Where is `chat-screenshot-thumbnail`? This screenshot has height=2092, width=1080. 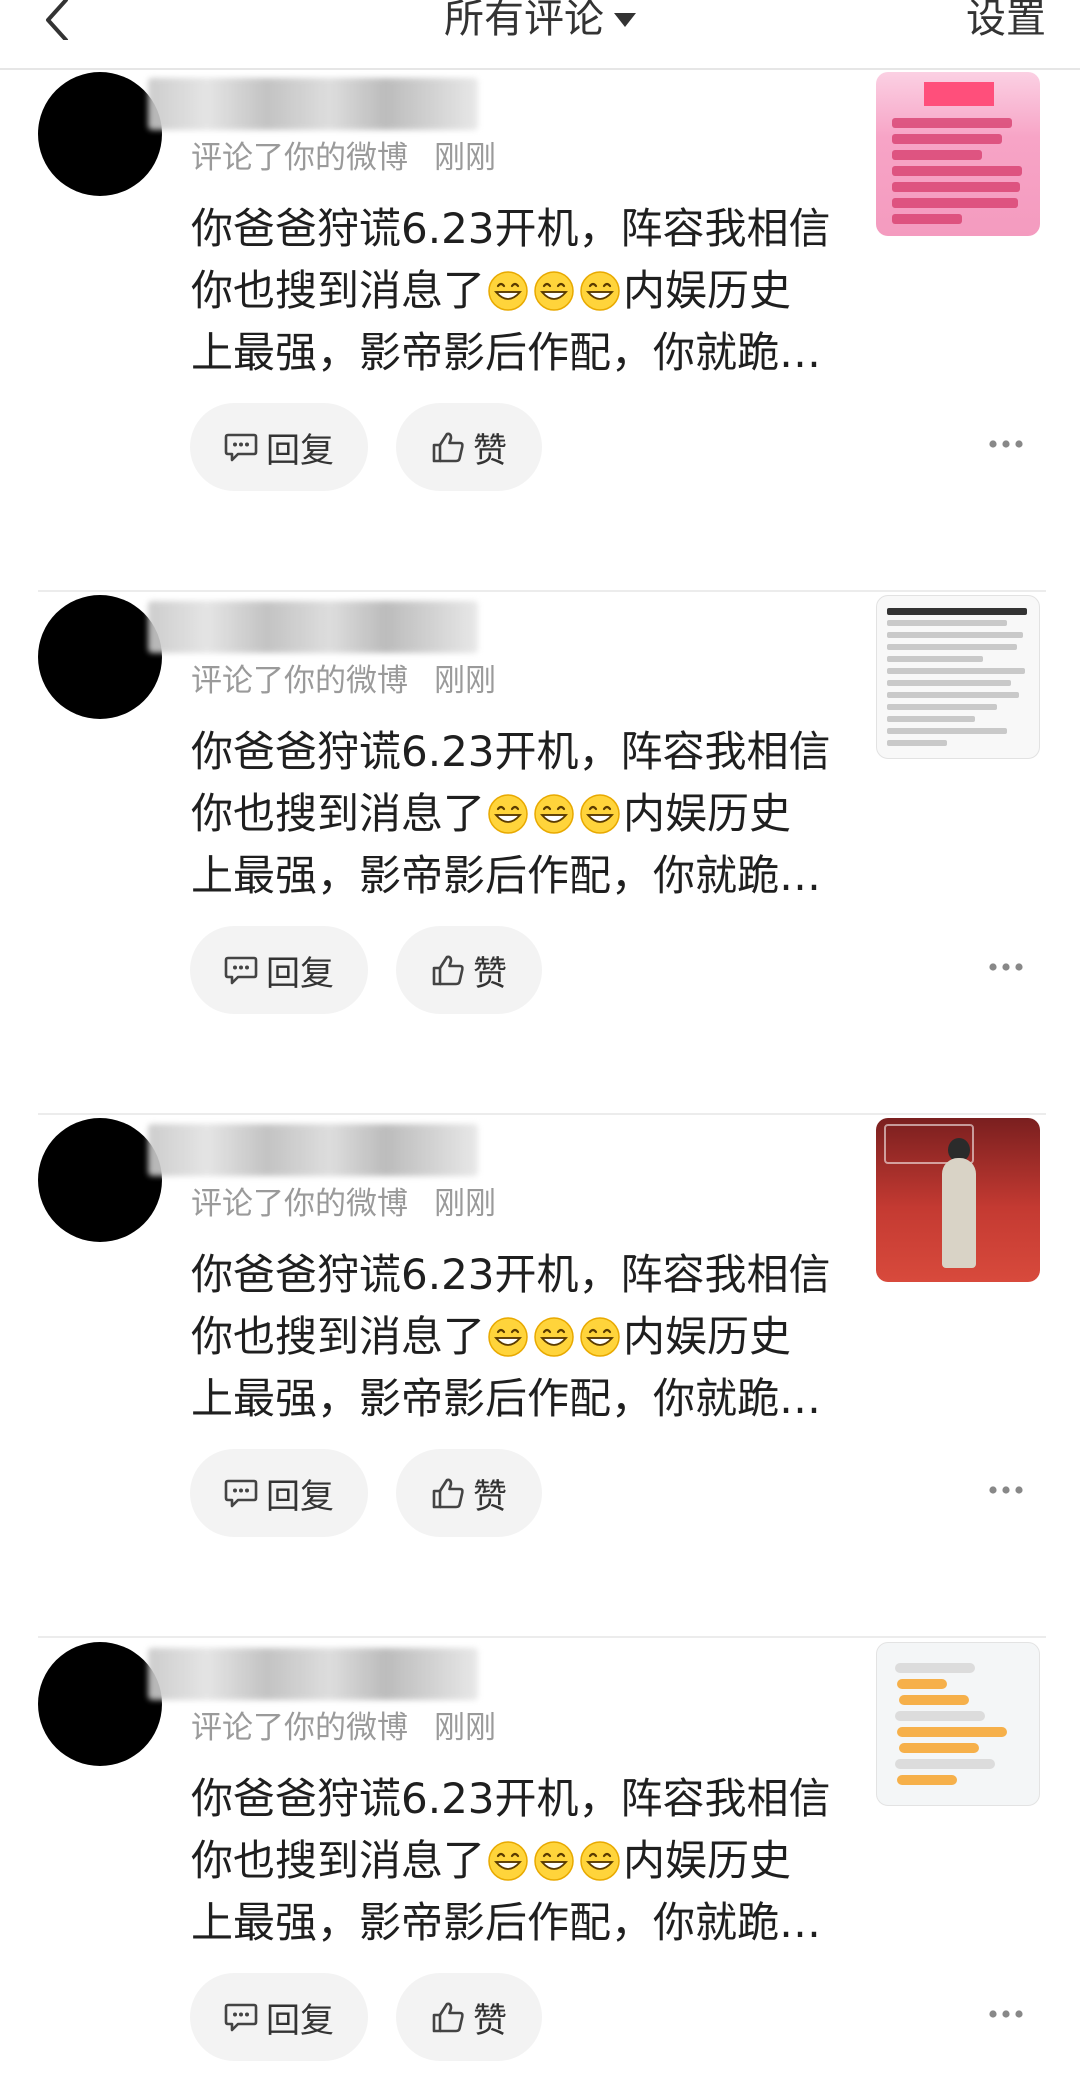
chat-screenshot-thumbnail is located at coordinates (958, 1724).